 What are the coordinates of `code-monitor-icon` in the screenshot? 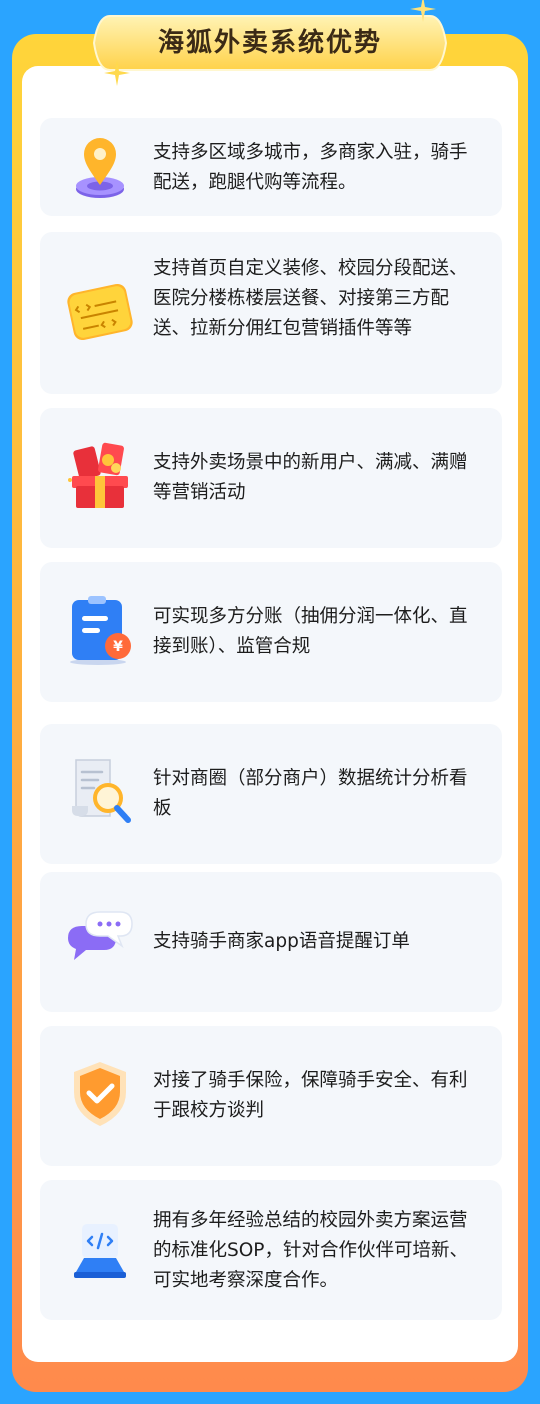 It's located at (100, 1251).